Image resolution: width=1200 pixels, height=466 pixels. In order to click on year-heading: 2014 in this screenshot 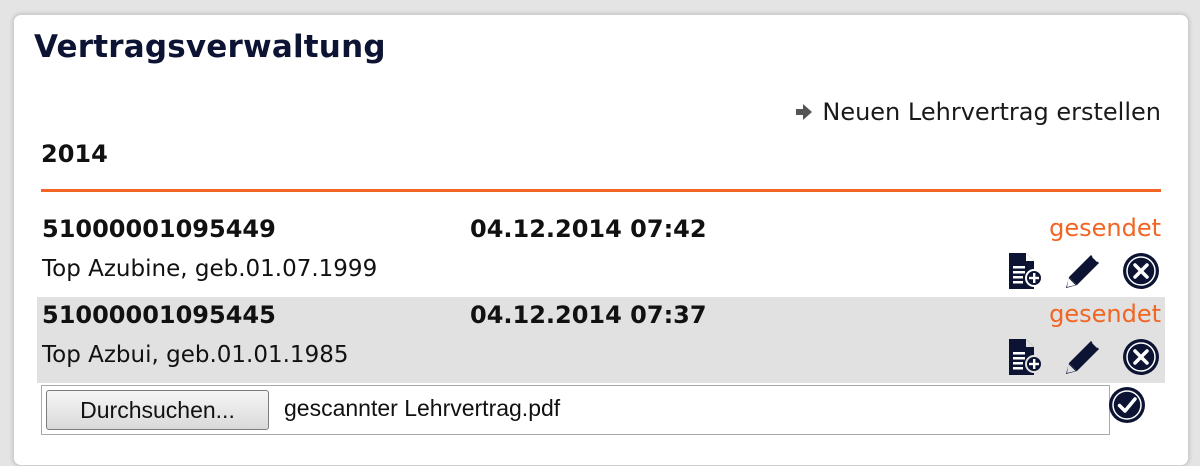, I will do `click(74, 154)`.